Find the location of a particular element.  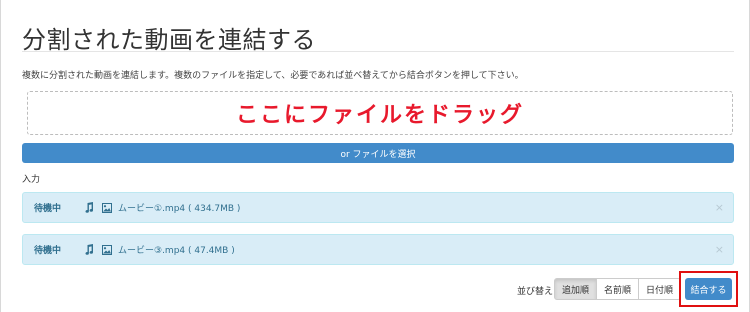

file-list-item: 待機中 ムービー③.mp4 ( 47.4MB ) × is located at coordinates (378, 249).